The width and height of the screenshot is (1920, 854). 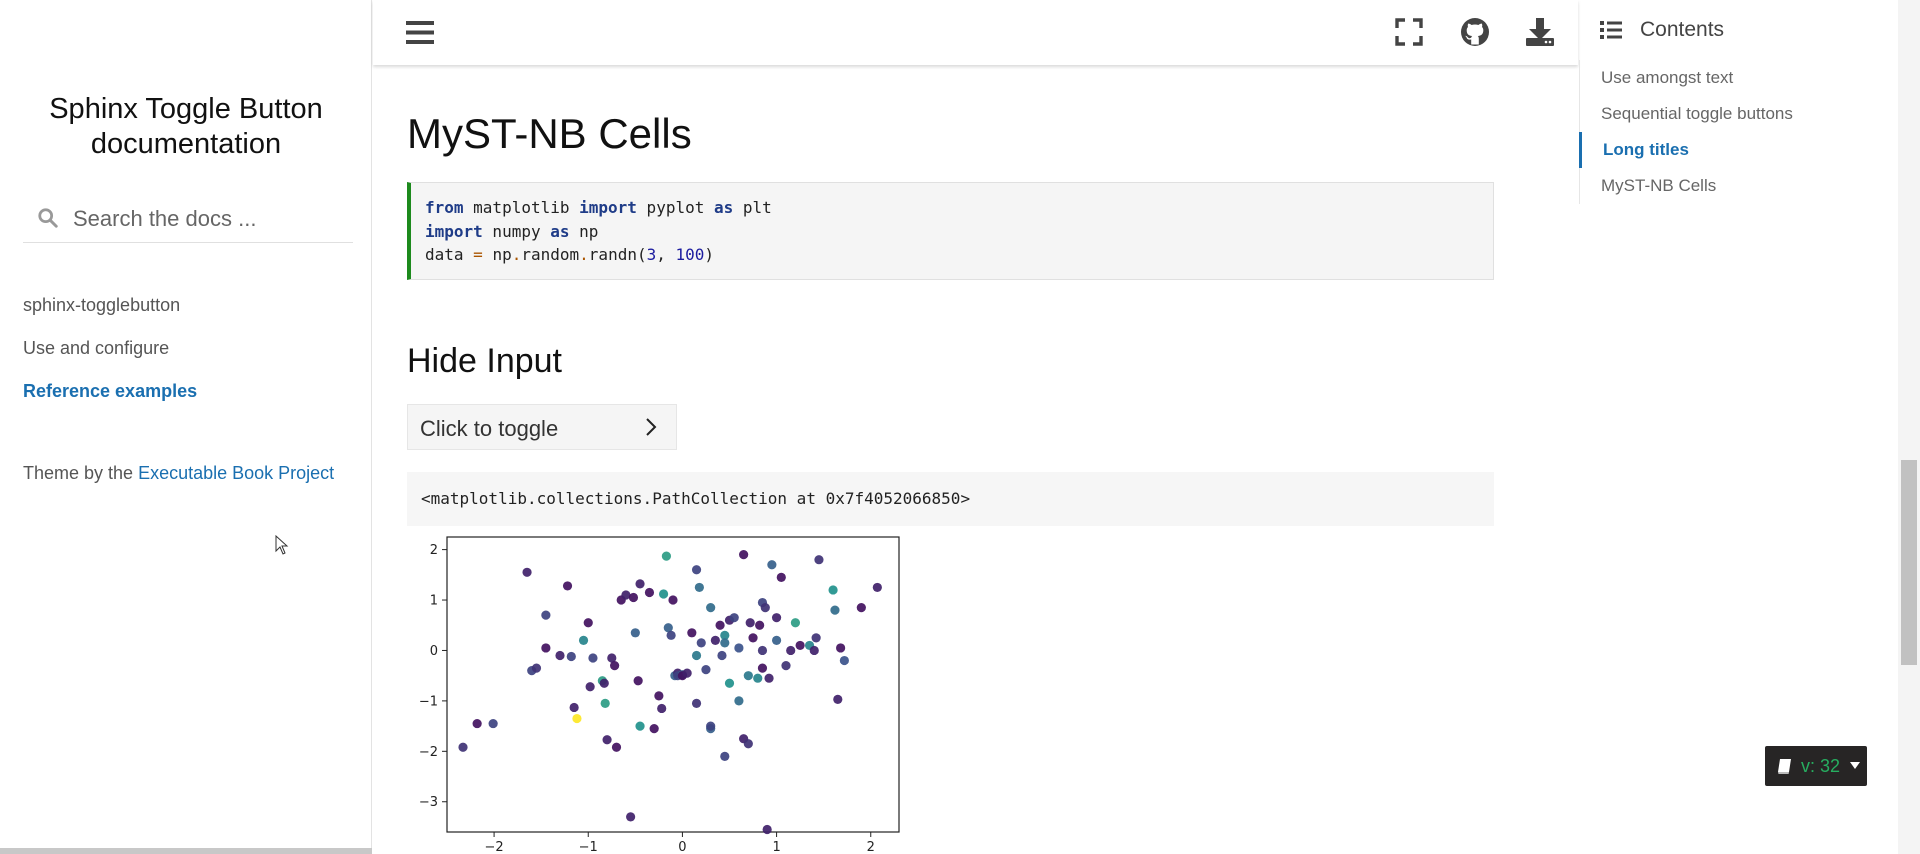 What do you see at coordinates (1821, 766) in the screenshot?
I see `version-label: v: 32` at bounding box center [1821, 766].